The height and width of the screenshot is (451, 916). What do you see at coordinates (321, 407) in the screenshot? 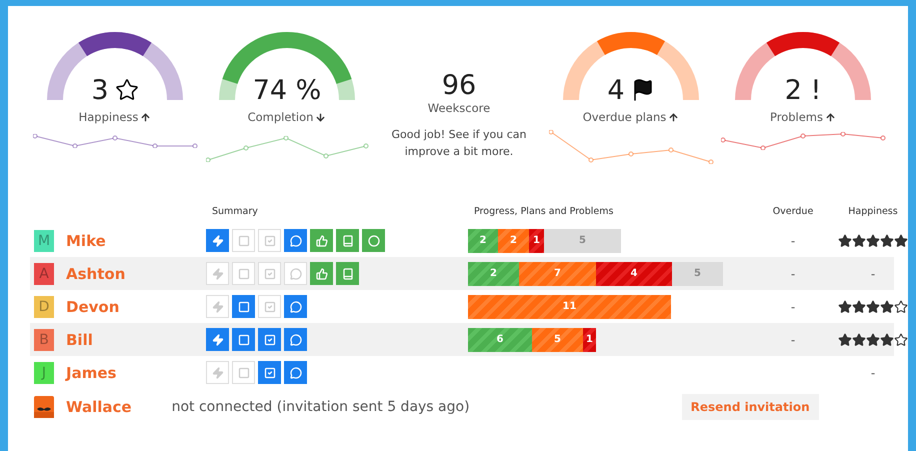
I see `status-text: not connected (invitation sent 5 days ago)` at bounding box center [321, 407].